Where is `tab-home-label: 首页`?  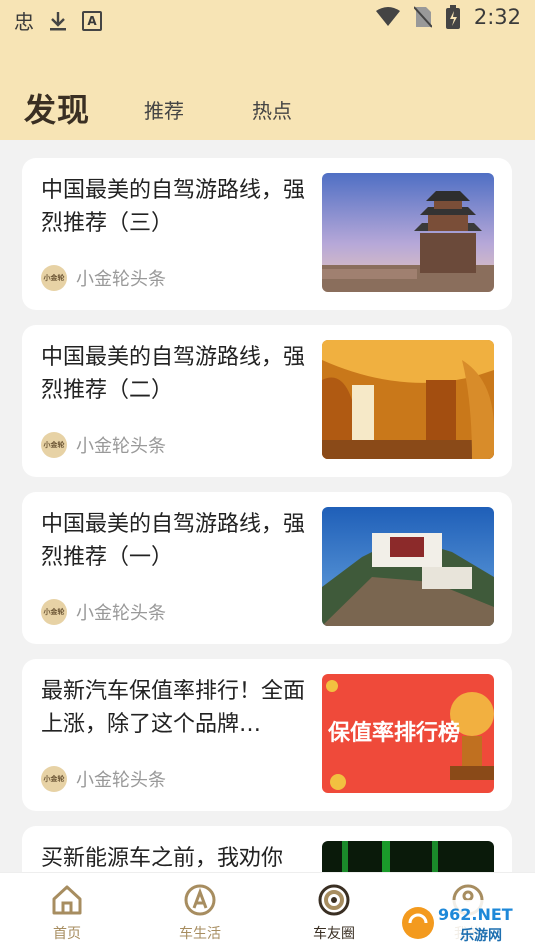
tab-home-label: 首页 is located at coordinates (67, 934).